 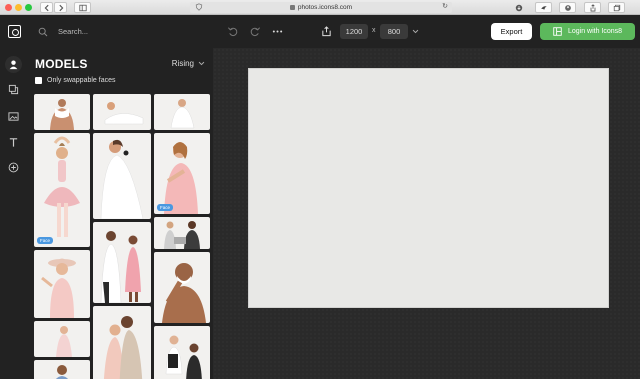 I want to click on share-button, so click(x=592, y=7).